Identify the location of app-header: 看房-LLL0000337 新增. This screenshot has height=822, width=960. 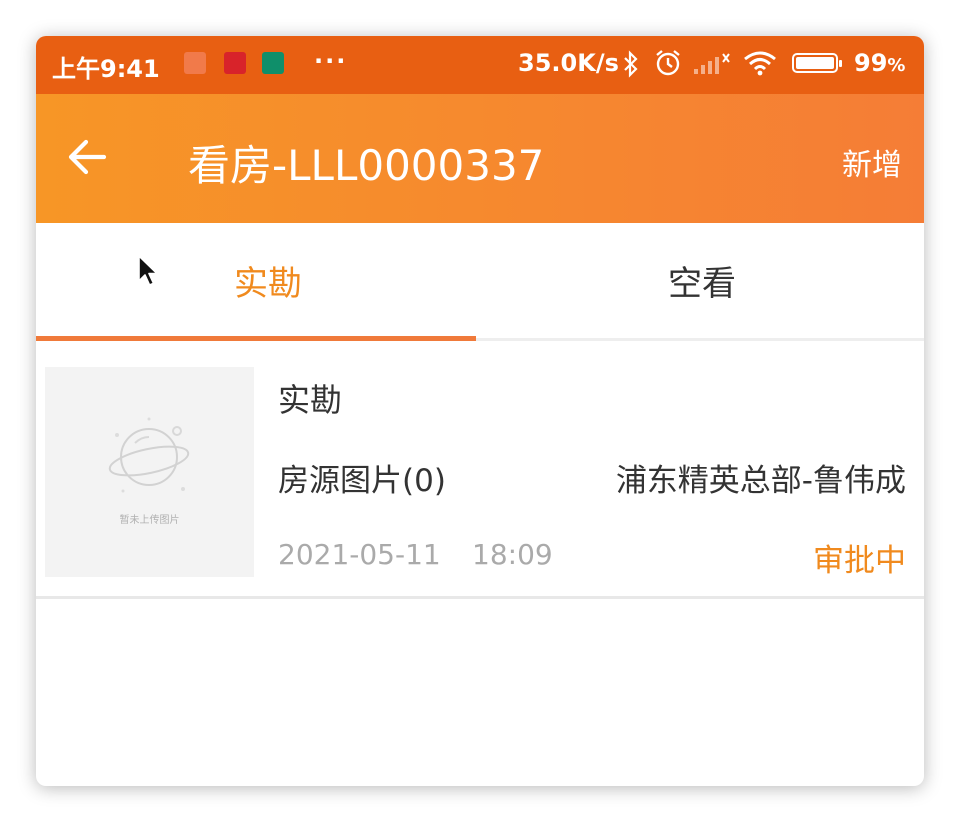
(480, 158).